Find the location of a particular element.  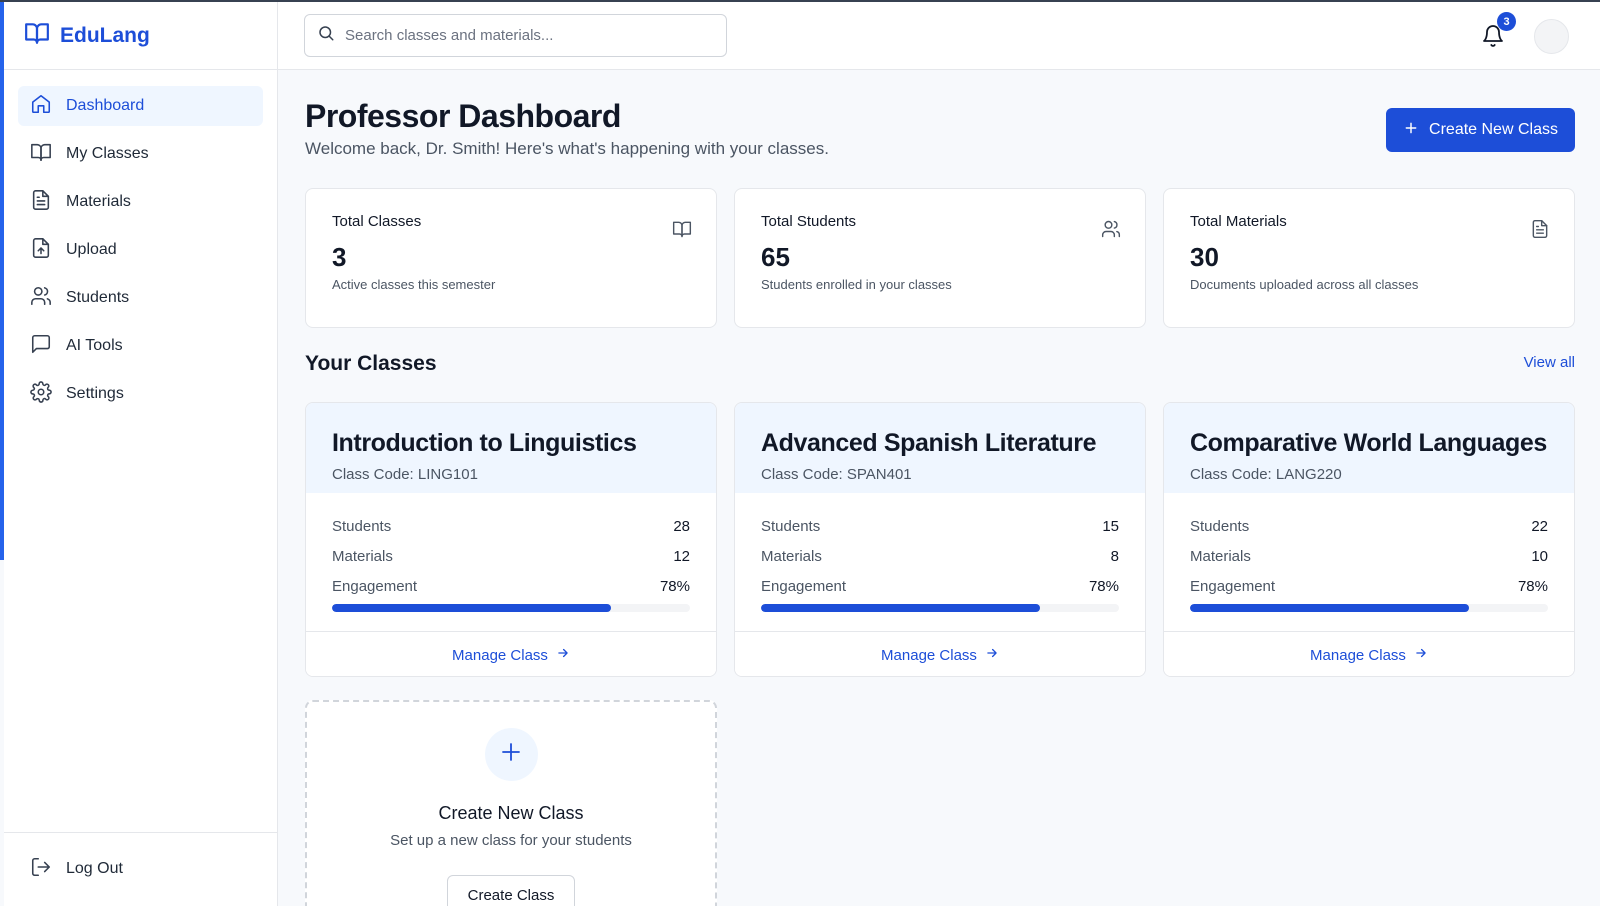

students-row: Students 15 is located at coordinates (940, 526).